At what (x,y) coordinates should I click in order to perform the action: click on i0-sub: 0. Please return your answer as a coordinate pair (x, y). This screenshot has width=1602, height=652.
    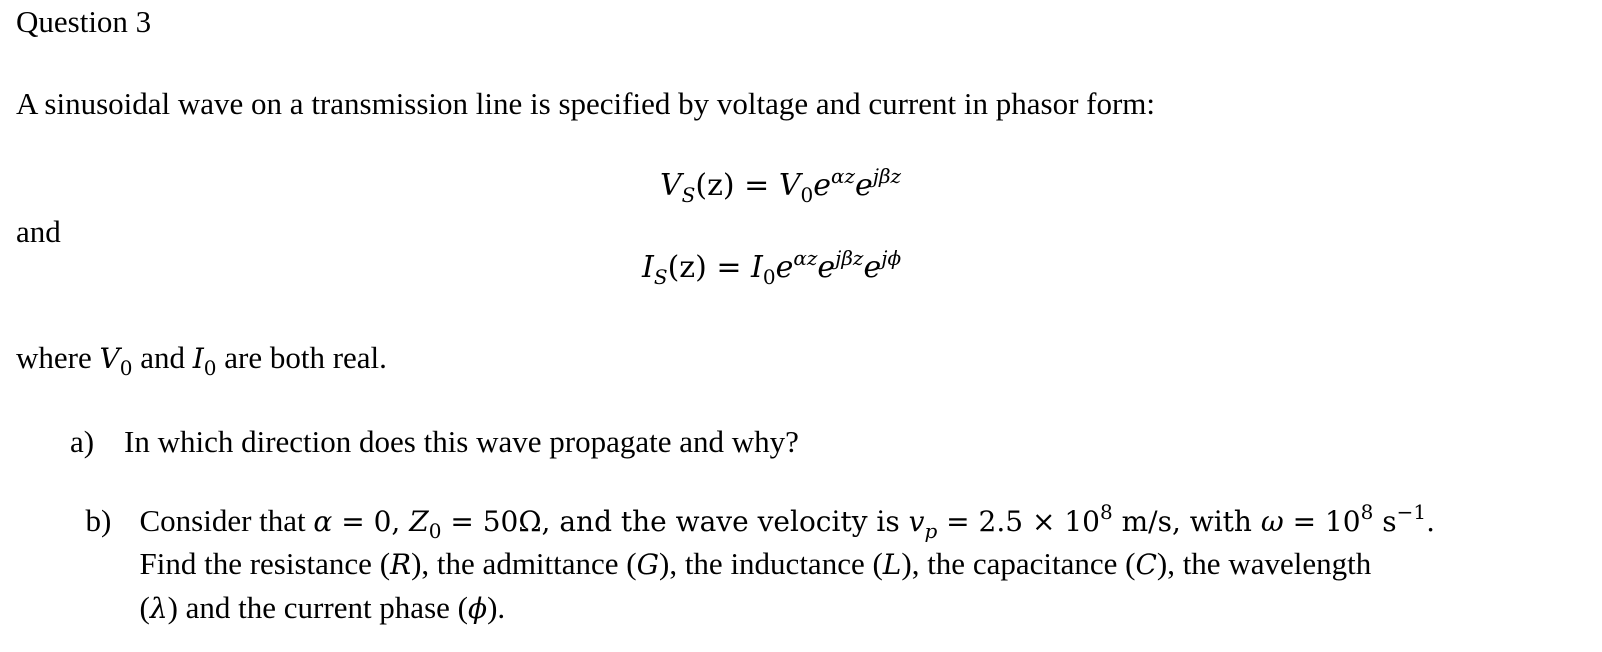
    Looking at the image, I should click on (210, 368).